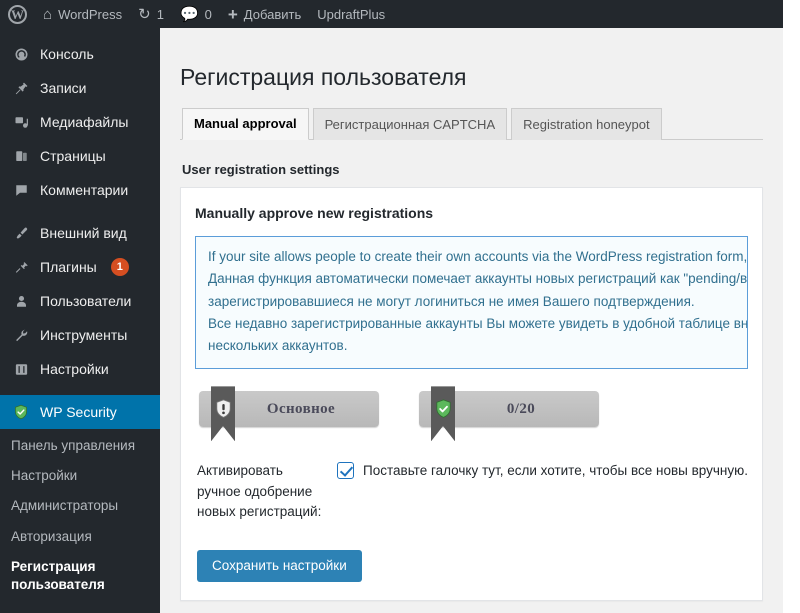  Describe the element at coordinates (323, 77) in the screenshot. I see `page-title: Регистрация пользователя` at that location.